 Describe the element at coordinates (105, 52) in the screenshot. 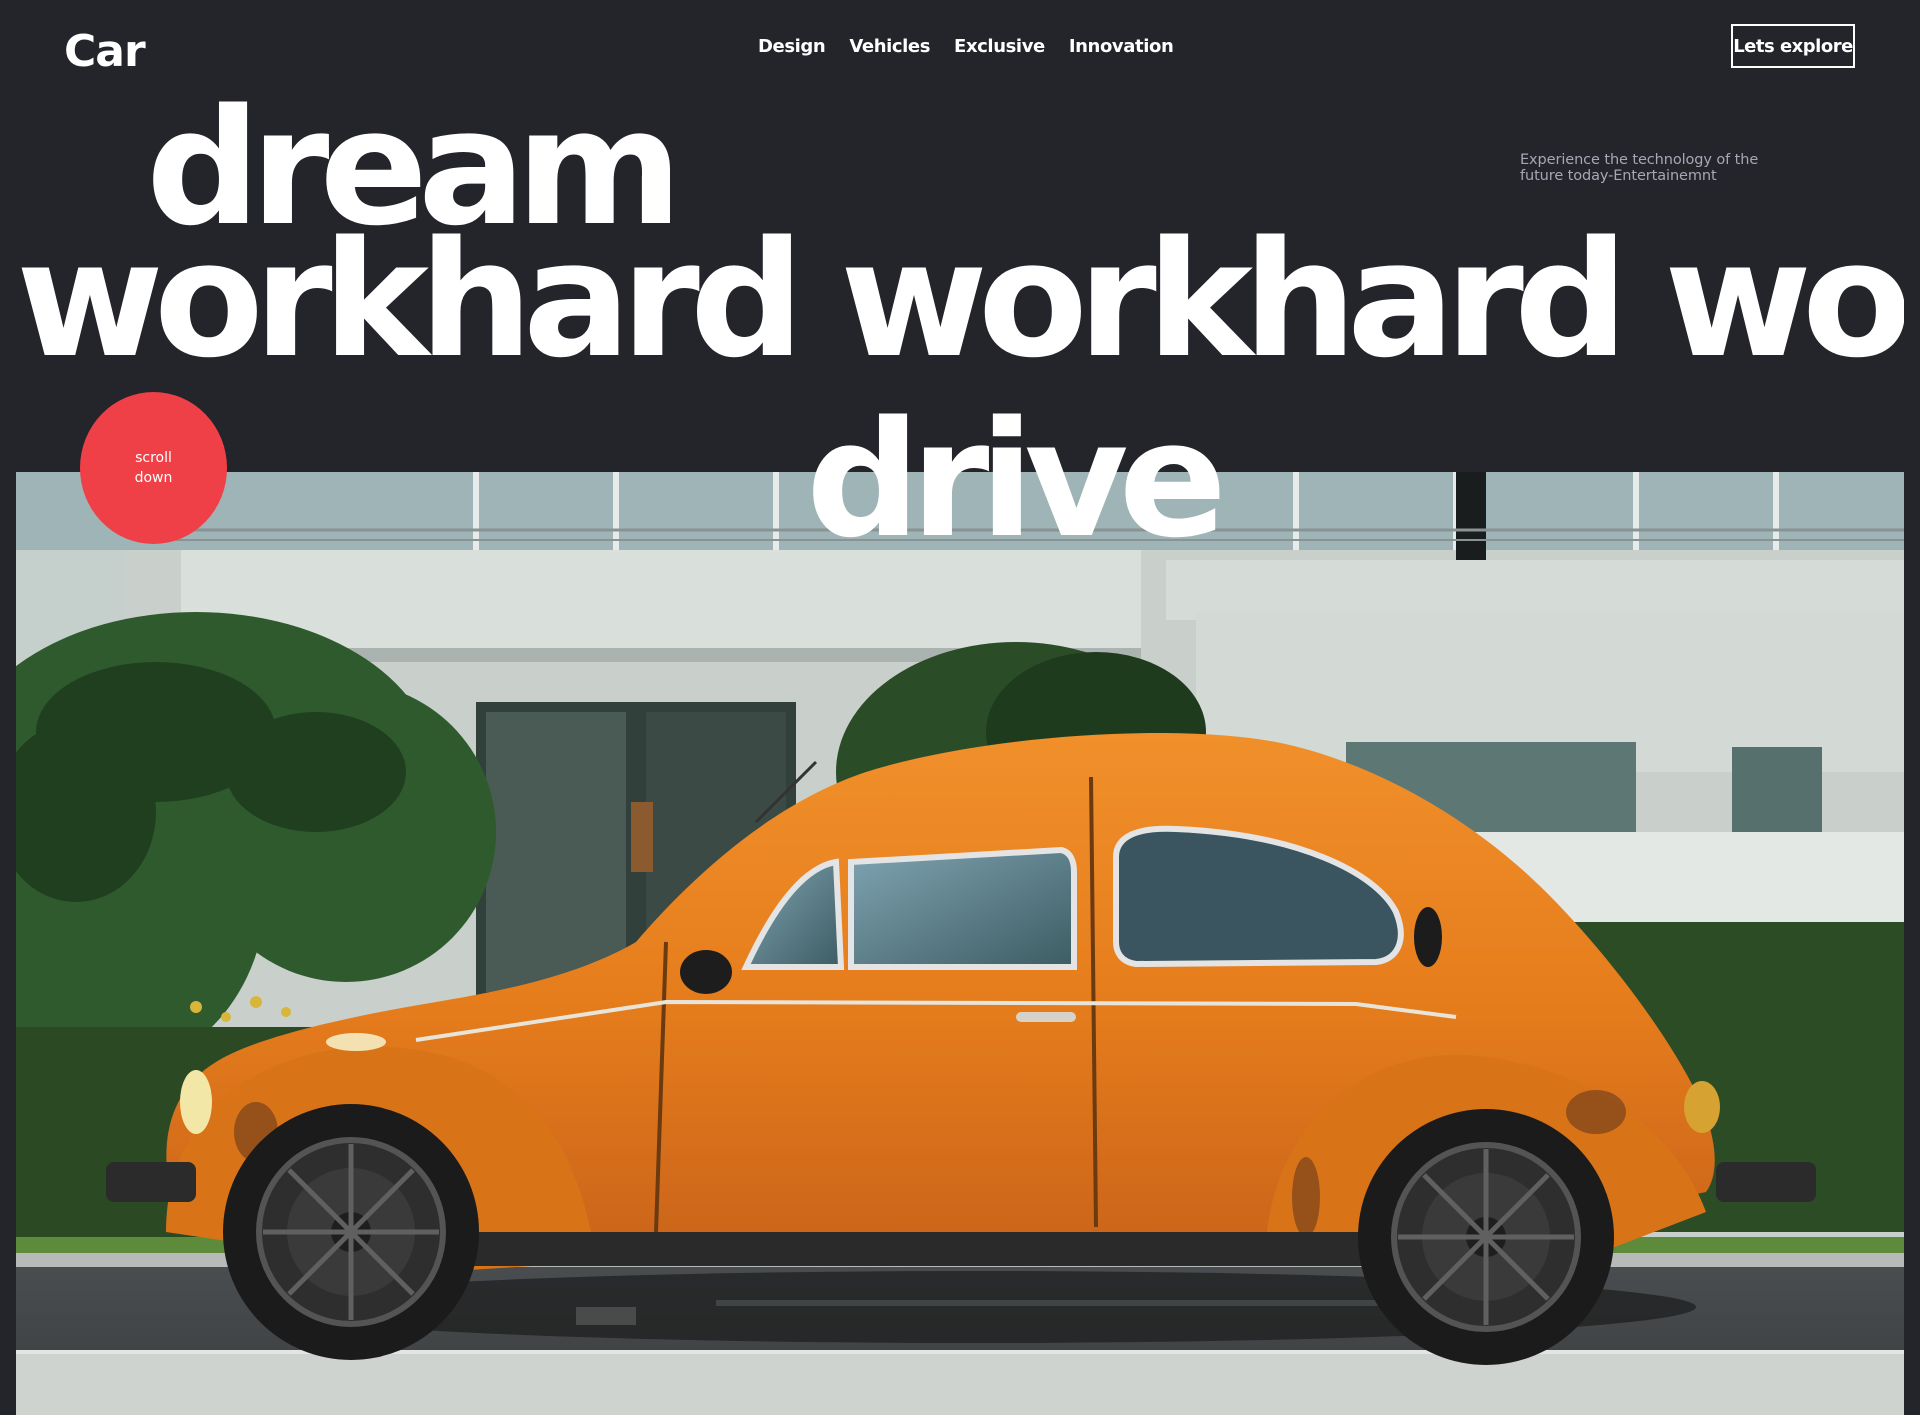

I see `site-logo: Car` at that location.